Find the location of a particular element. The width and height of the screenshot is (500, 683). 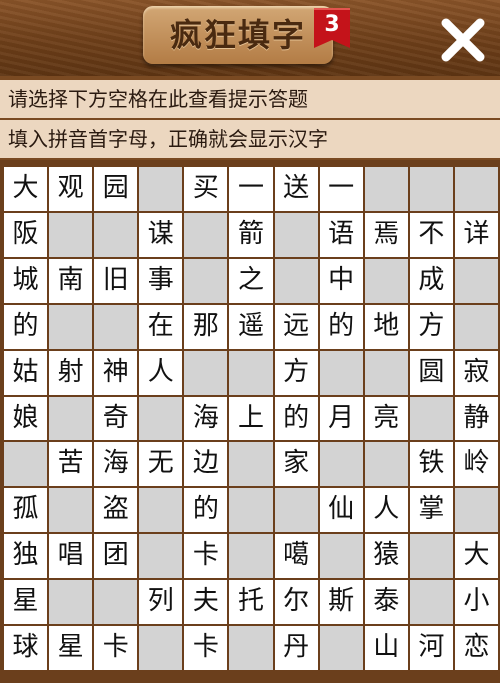

grid-cell-filled: 姑 is located at coordinates (26, 372).